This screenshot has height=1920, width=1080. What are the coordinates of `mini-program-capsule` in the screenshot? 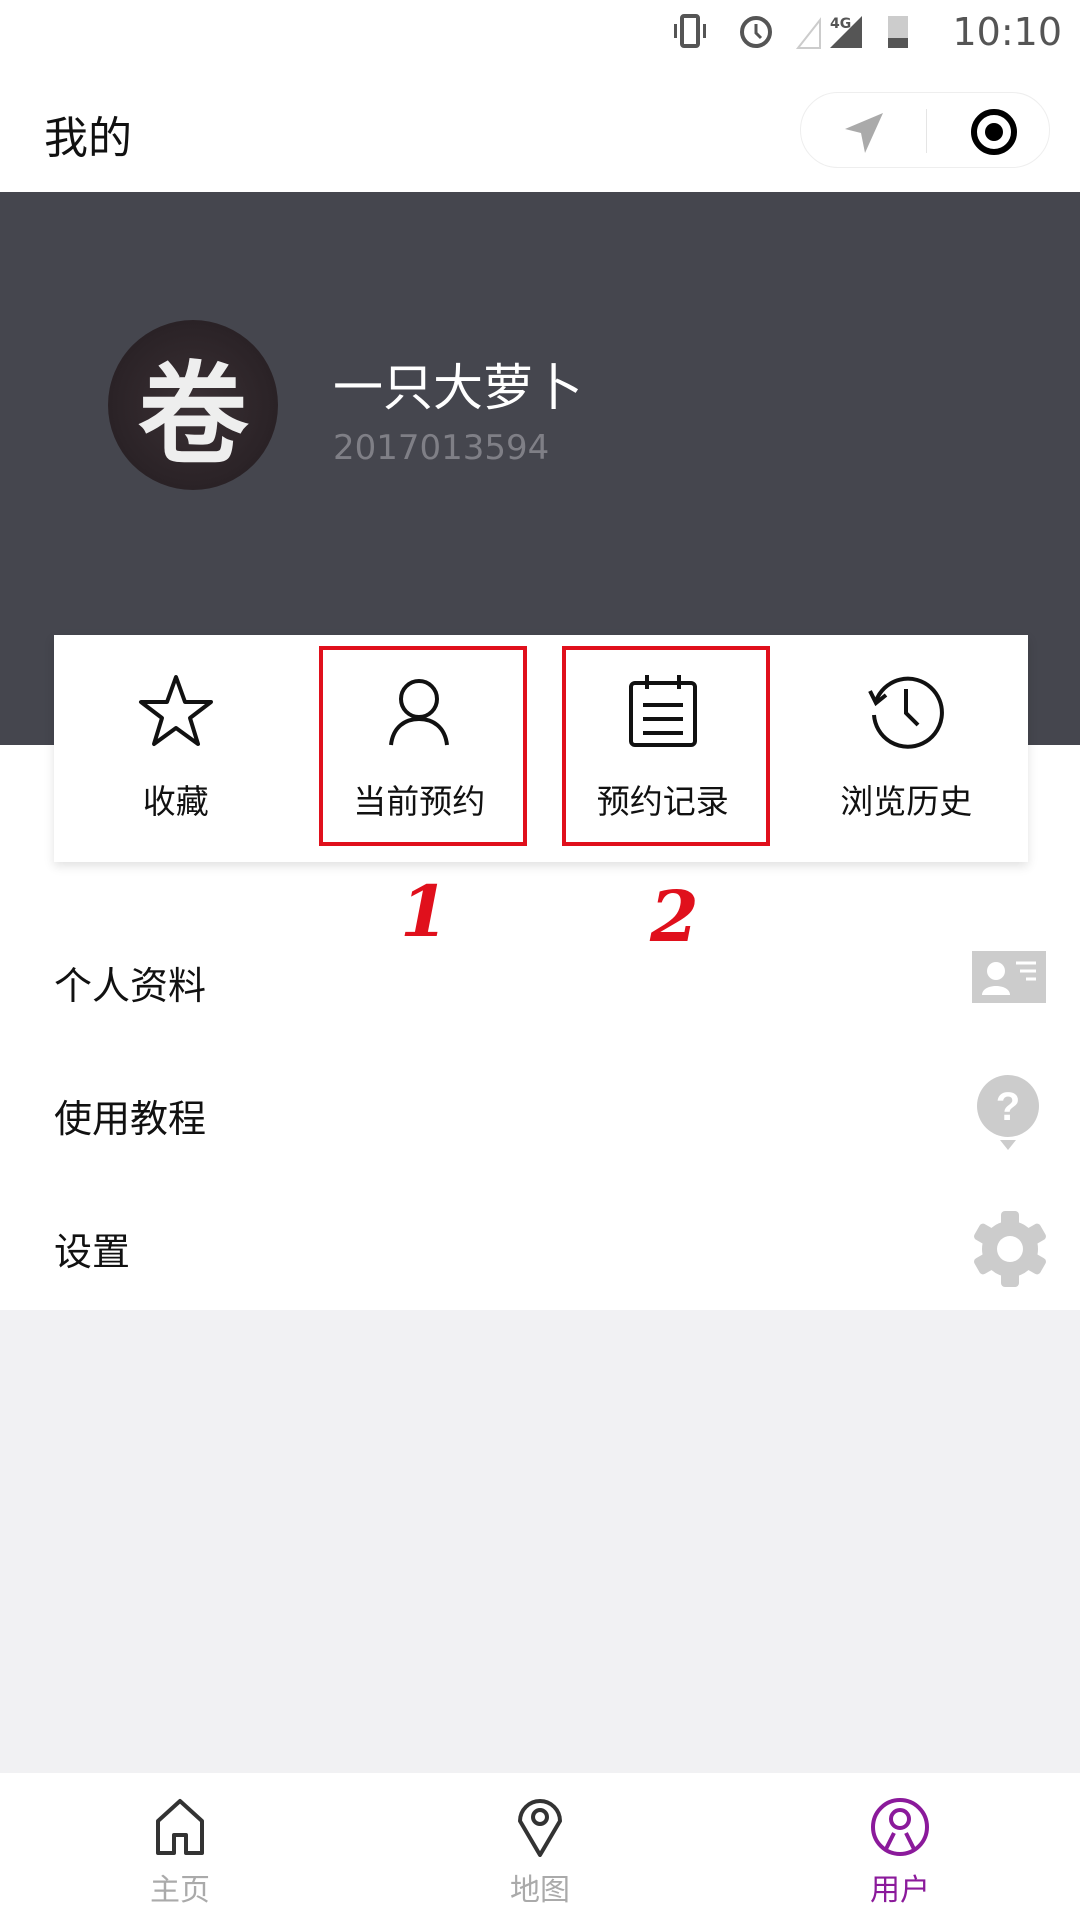 It's located at (925, 130).